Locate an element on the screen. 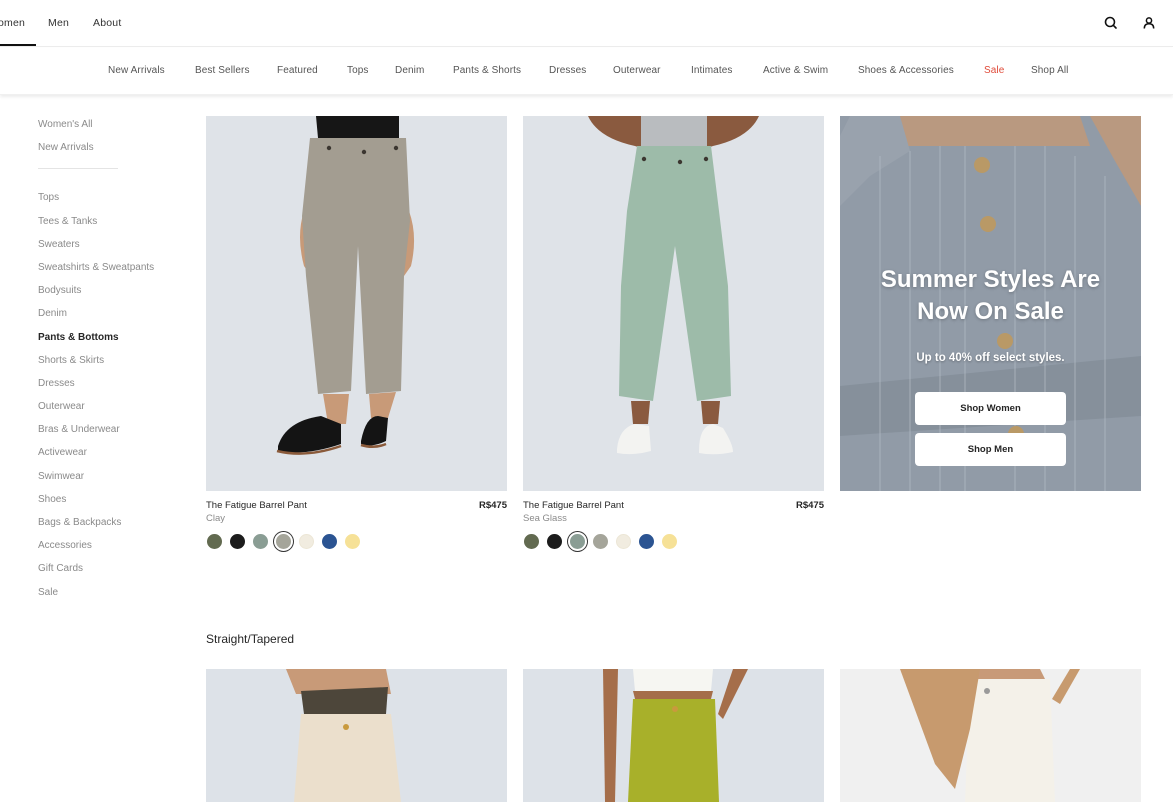  sidebar-item-shorts-skirts: Shorts & Skirts is located at coordinates (113, 365).